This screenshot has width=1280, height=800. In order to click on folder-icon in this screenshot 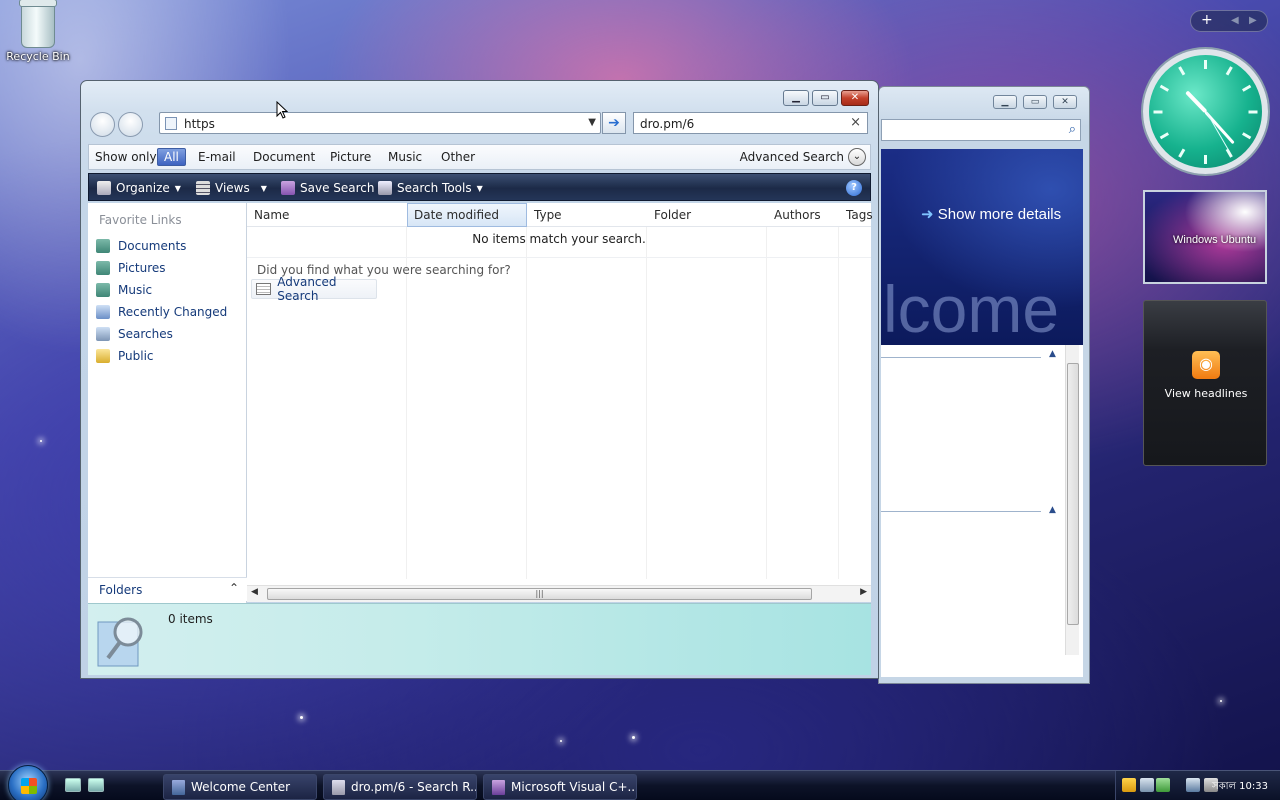, I will do `click(103, 356)`.